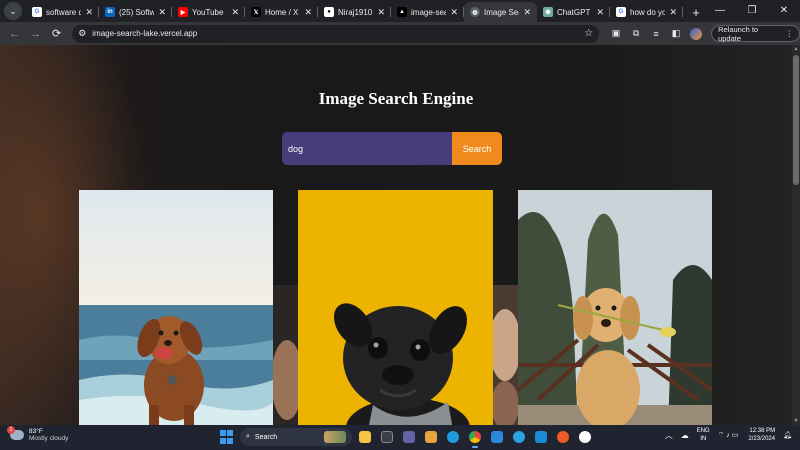 The image size is (800, 450). What do you see at coordinates (720, 10) in the screenshot?
I see `minimize-icon: —` at bounding box center [720, 10].